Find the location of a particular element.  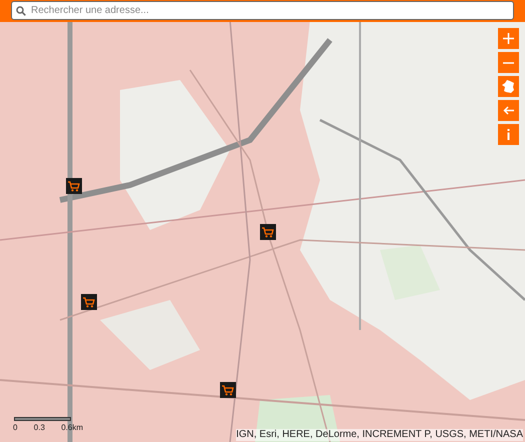

scale-bar is located at coordinates (42, 419).